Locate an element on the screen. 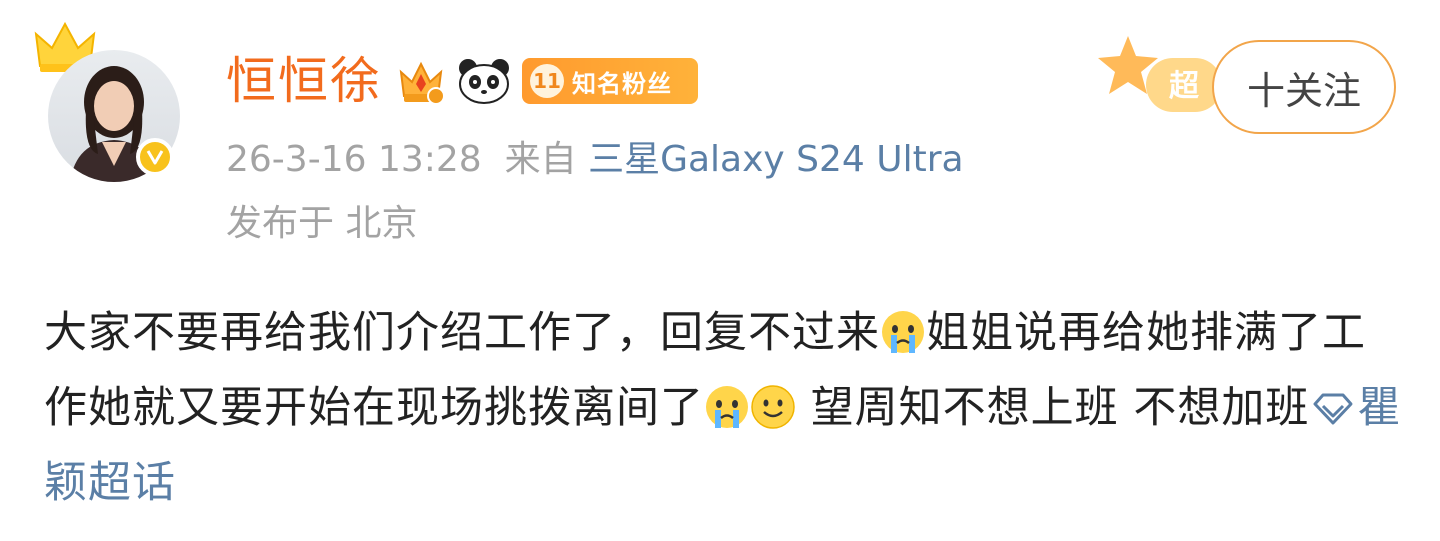 This screenshot has height=541, width=1440. fan-badge: 11 知名粉丝 is located at coordinates (610, 81).